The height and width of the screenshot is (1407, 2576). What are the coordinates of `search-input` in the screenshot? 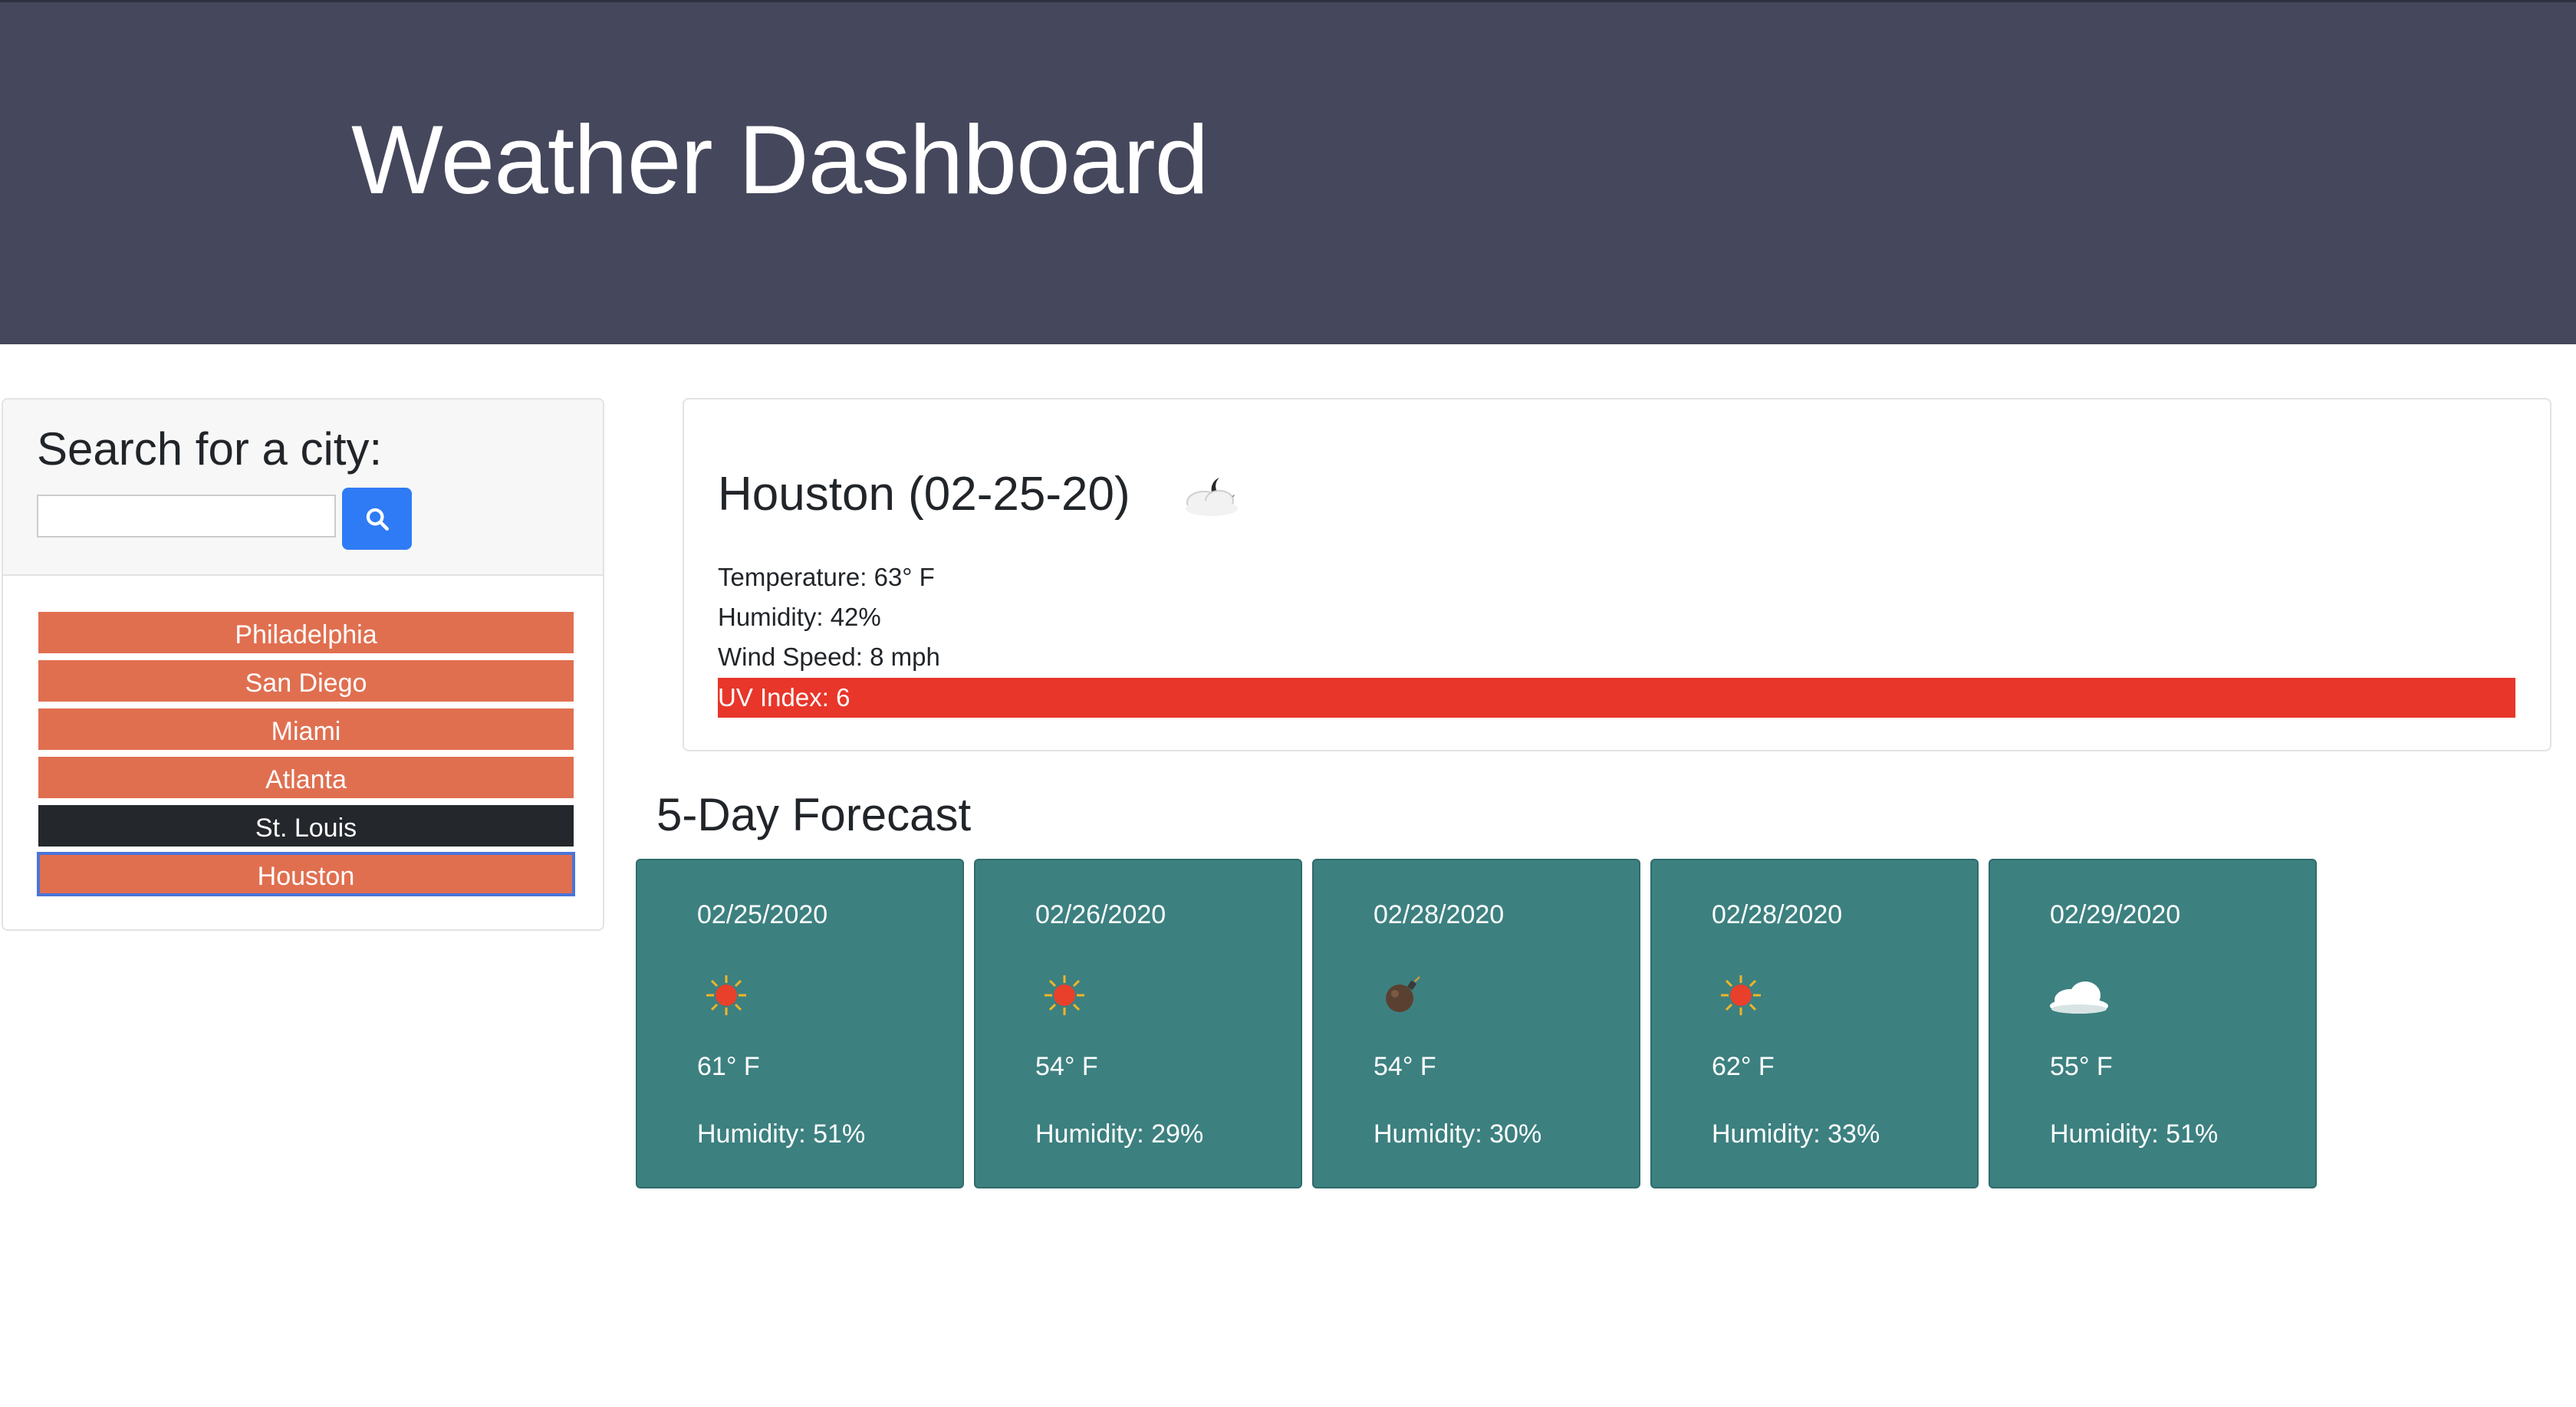 It's located at (186, 516).